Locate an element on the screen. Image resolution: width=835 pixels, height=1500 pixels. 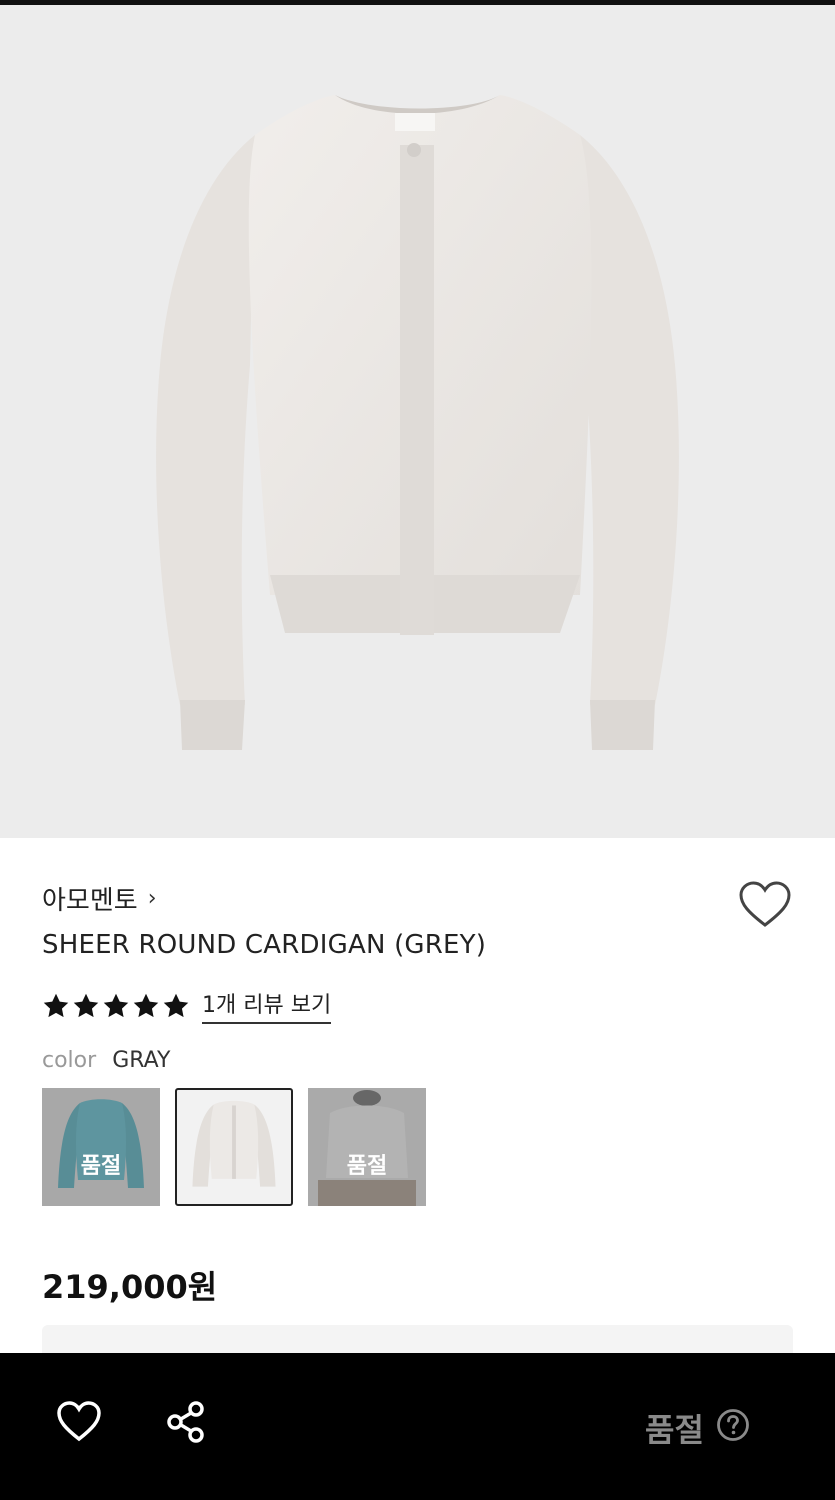
brand-name: 아모멘토 is located at coordinates (90, 901).